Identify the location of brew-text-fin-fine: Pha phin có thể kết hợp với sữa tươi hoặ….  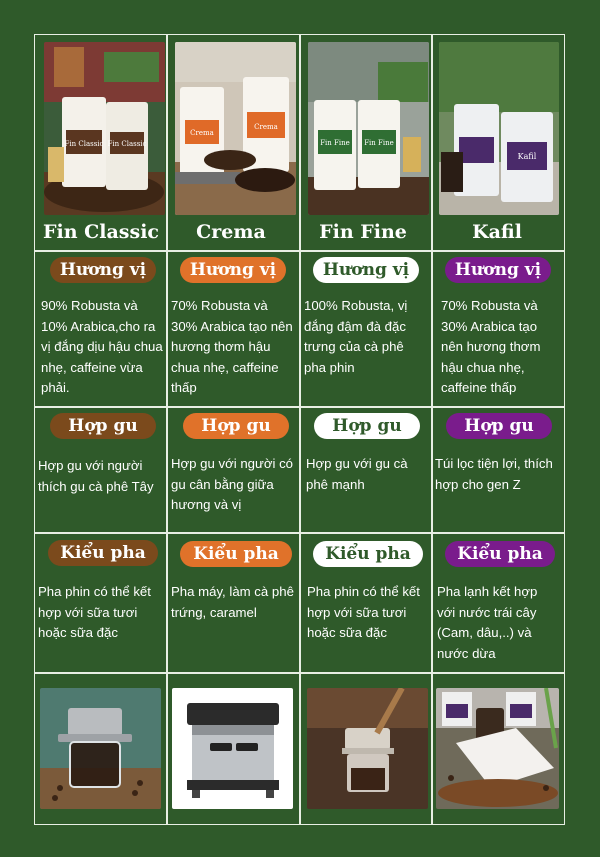
(363, 612).